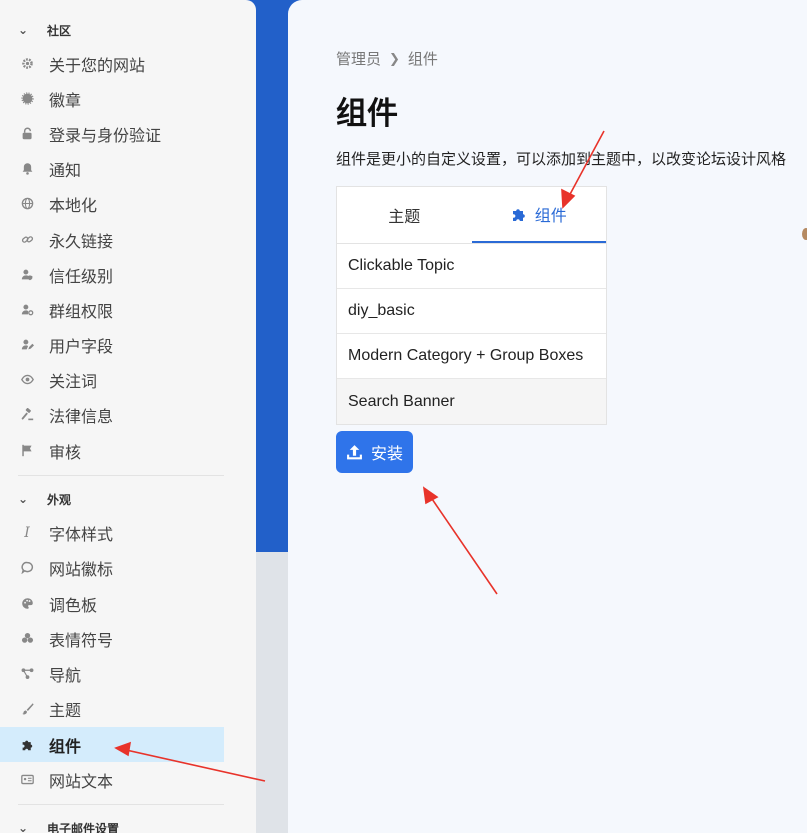 Image resolution: width=807 pixels, height=833 pixels. What do you see at coordinates (27, 532) in the screenshot?
I see `italic-icon: I` at bounding box center [27, 532].